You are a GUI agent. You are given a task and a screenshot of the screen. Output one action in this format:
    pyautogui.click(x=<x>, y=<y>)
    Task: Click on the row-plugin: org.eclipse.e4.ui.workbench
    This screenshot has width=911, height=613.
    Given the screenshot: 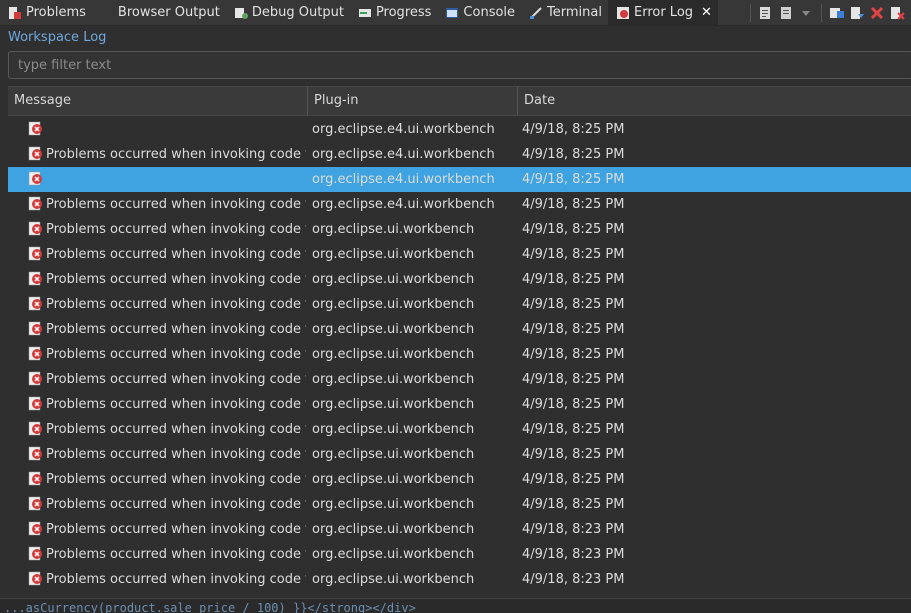 What is the action you would take?
    pyautogui.click(x=403, y=179)
    